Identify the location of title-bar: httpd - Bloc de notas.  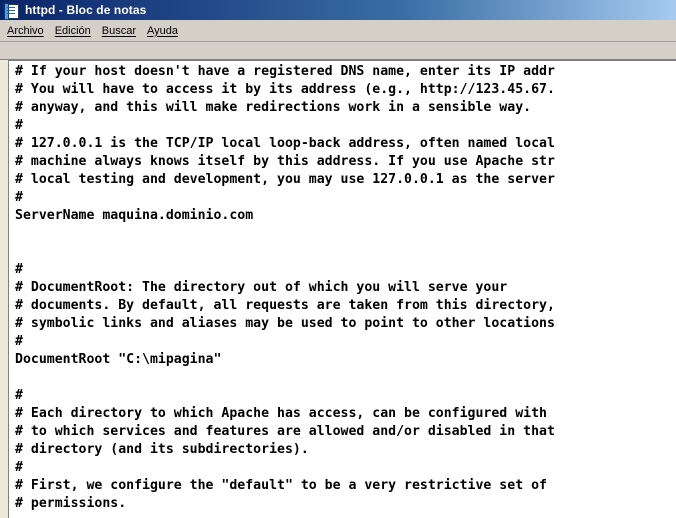
(338, 10).